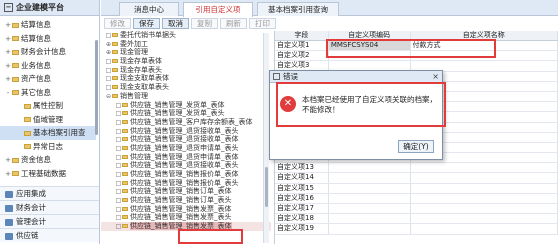 This screenshot has height=244, width=558. I want to click on nav-item: + 资金信息, so click(48, 160).